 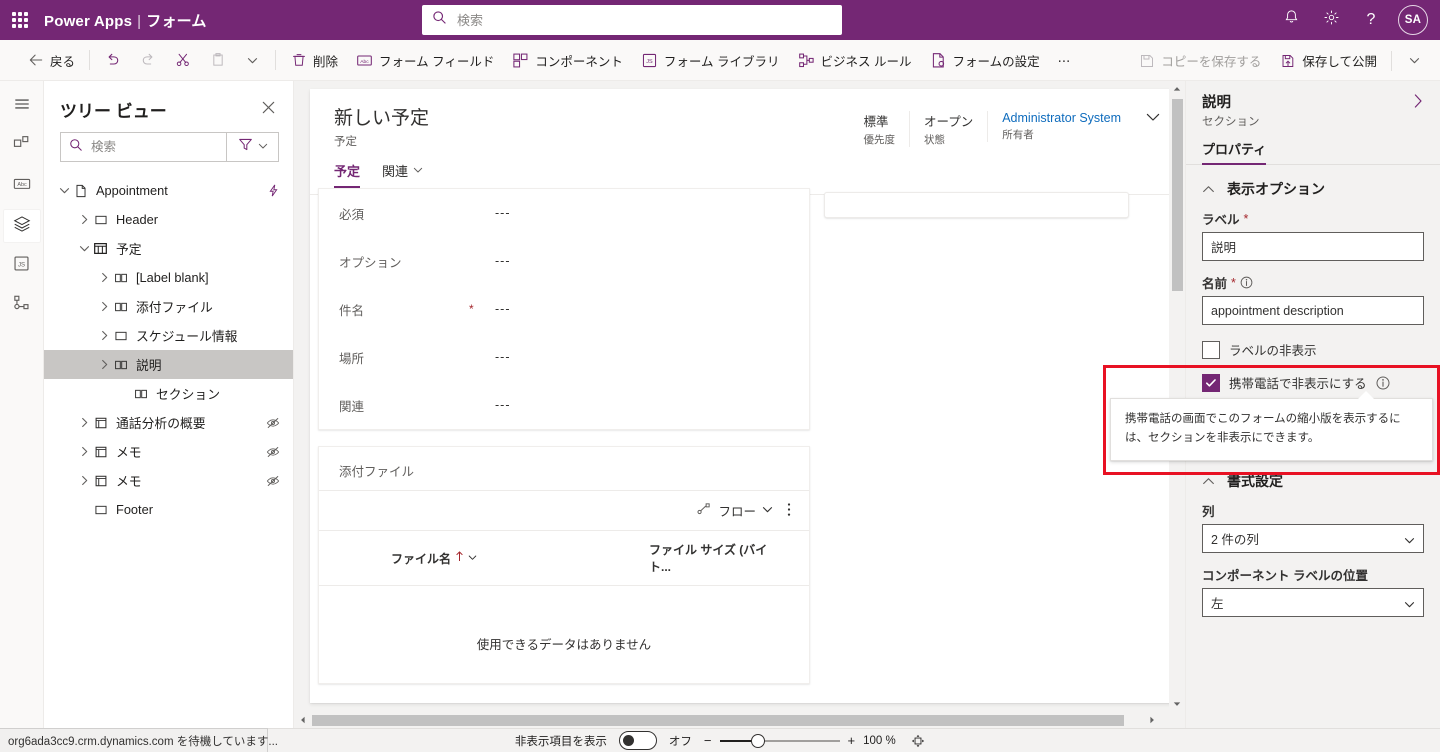 I want to click on scroll-left-arrow-icon, so click(x=303, y=720).